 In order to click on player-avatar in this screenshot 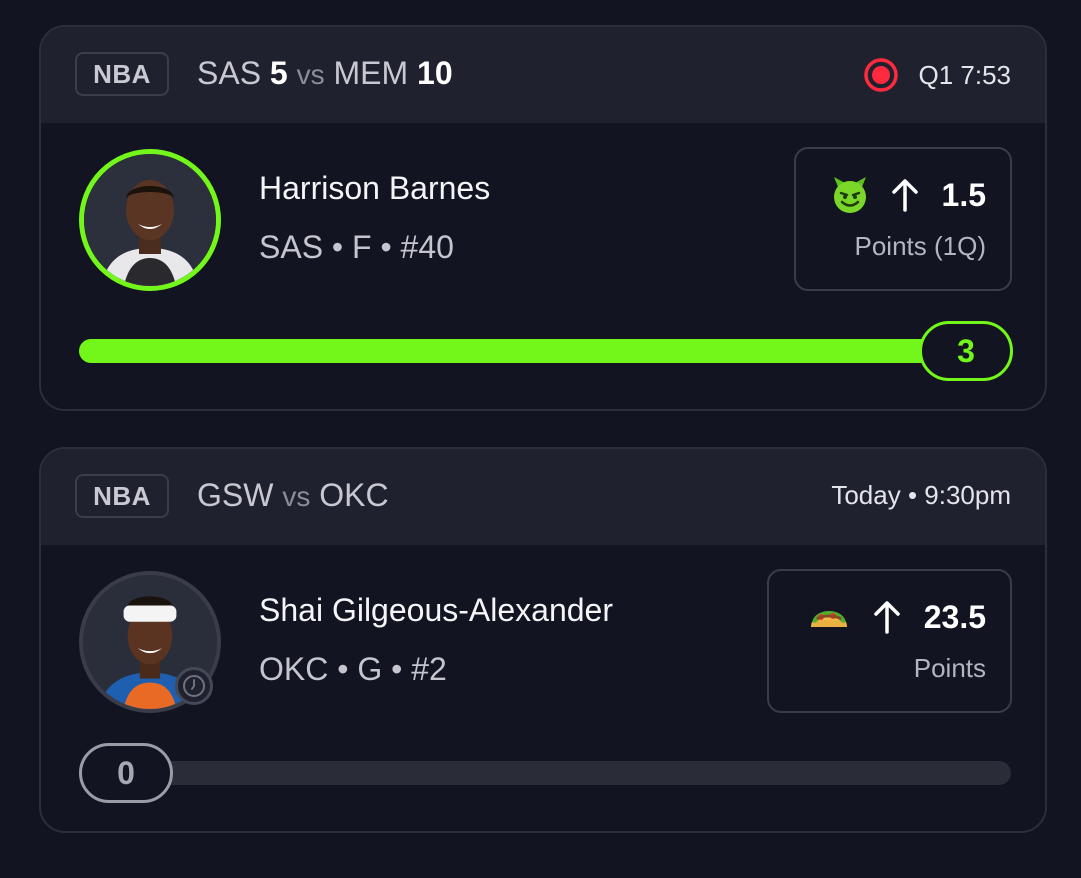, I will do `click(150, 220)`.